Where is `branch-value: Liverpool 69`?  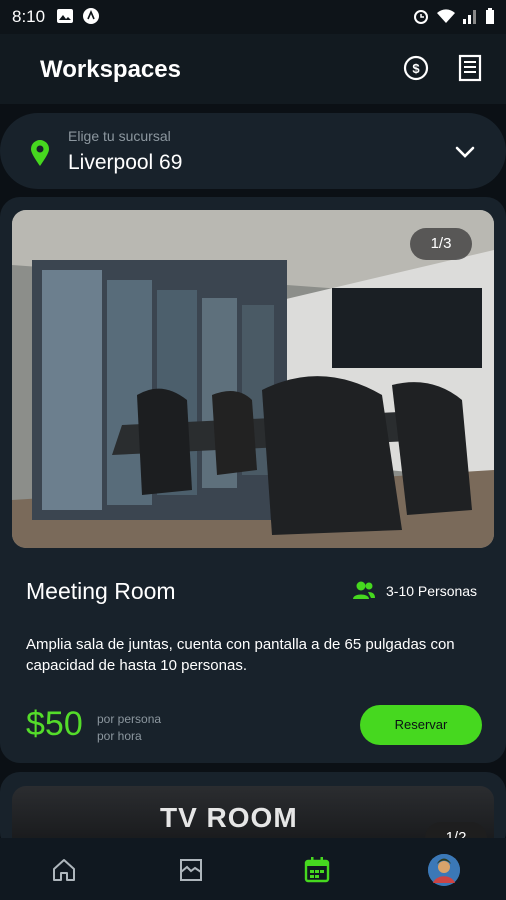
branch-value: Liverpool 69 is located at coordinates (125, 162).